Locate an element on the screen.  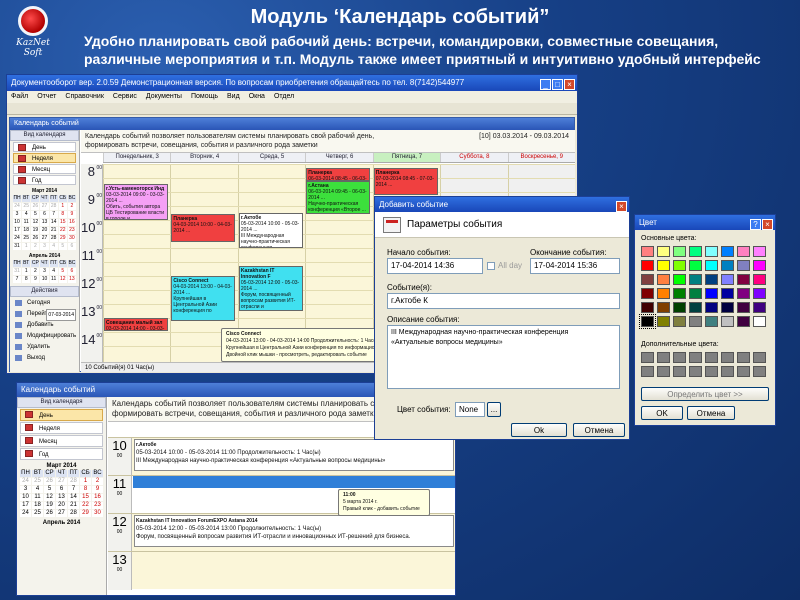
event-name-field: г.Актобе К is located at coordinates (503, 301).